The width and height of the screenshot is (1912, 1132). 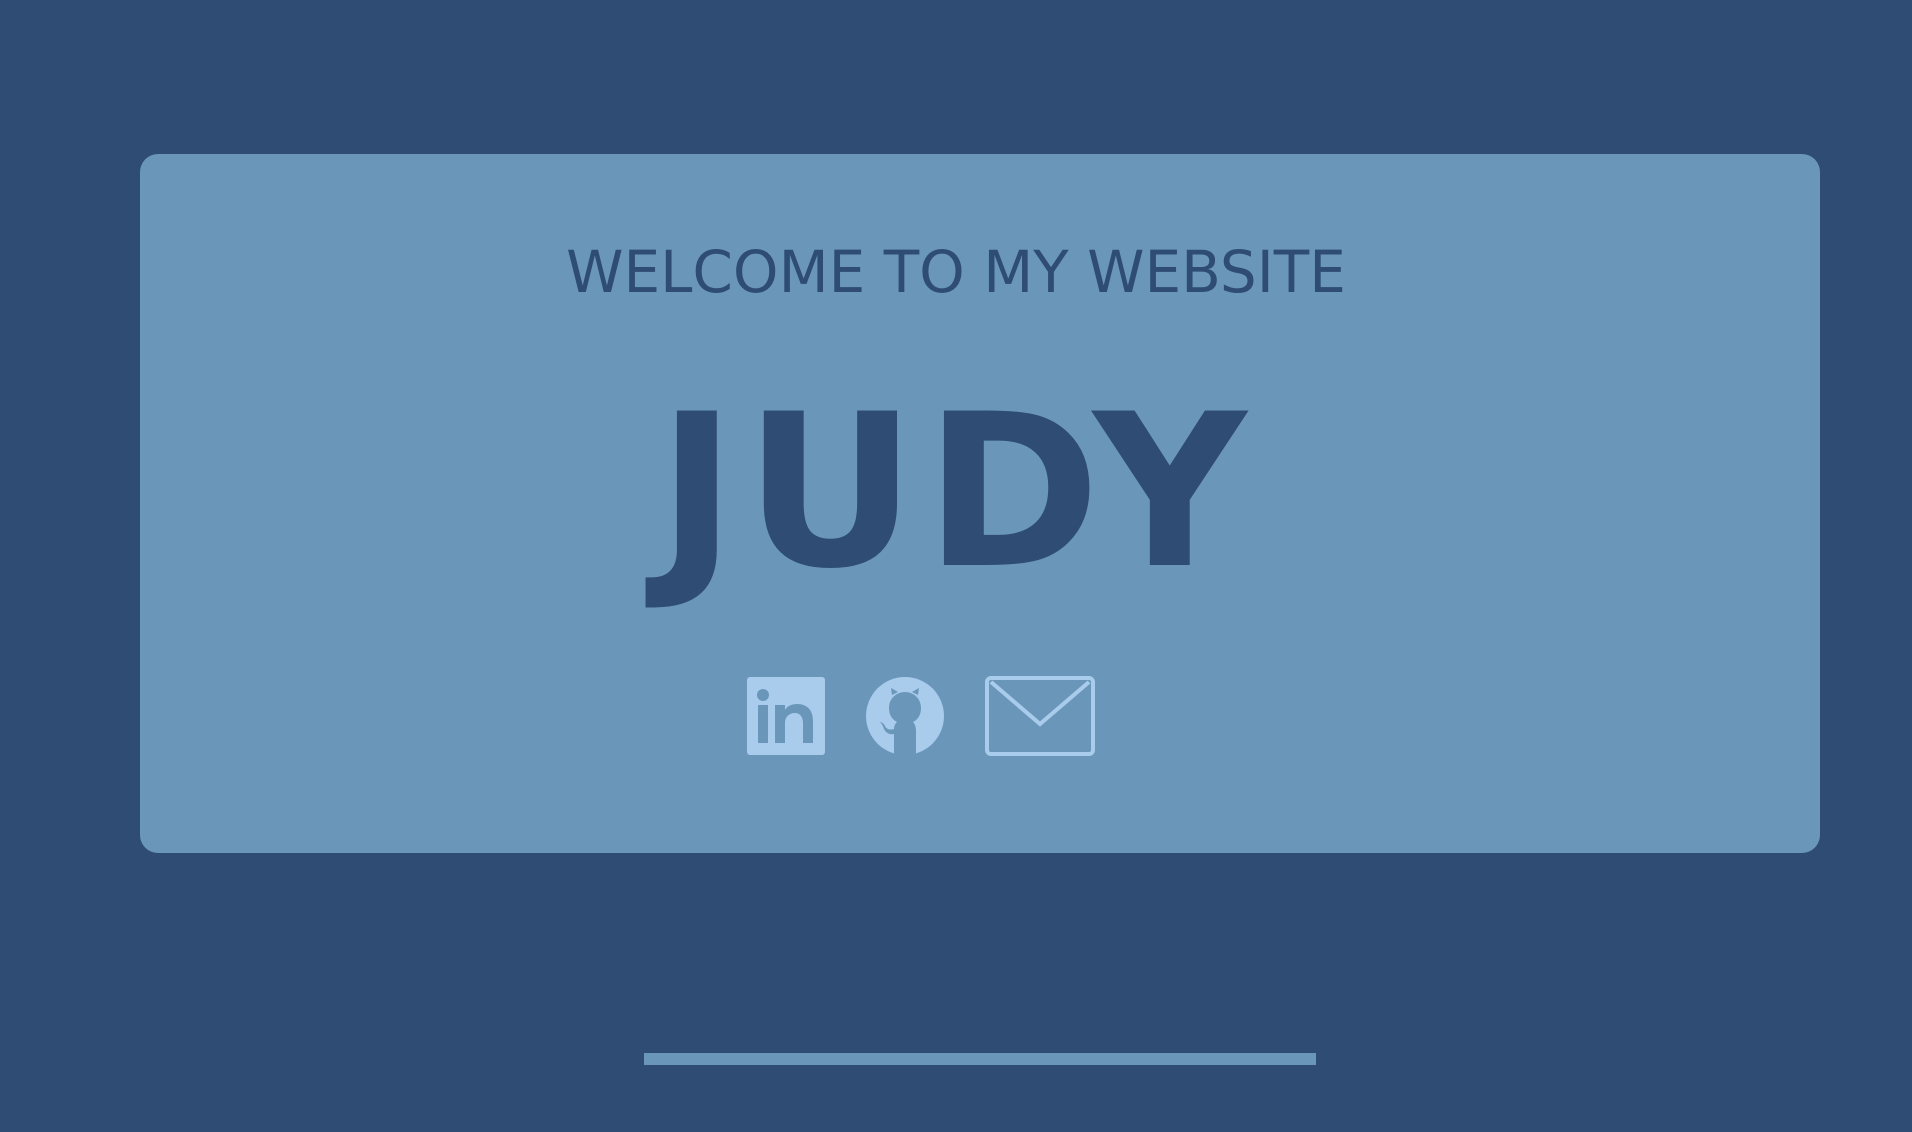 I want to click on github-link, so click(x=905, y=716).